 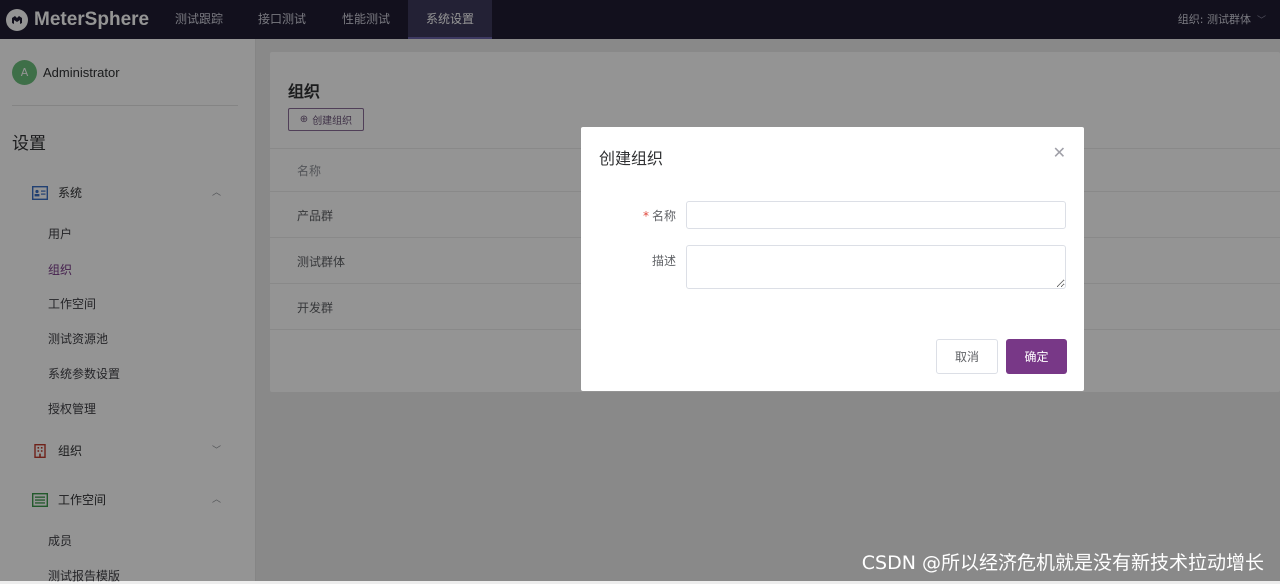 I want to click on name-field-label: * 名称, so click(x=659, y=215).